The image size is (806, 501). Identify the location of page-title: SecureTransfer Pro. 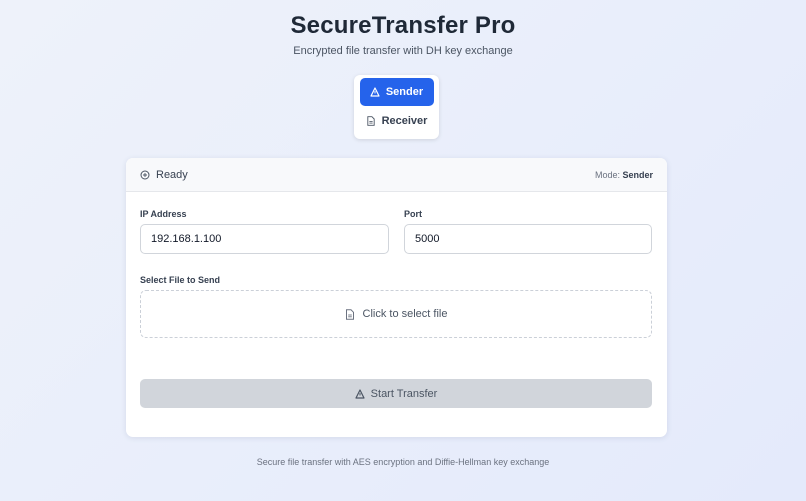
(403, 25).